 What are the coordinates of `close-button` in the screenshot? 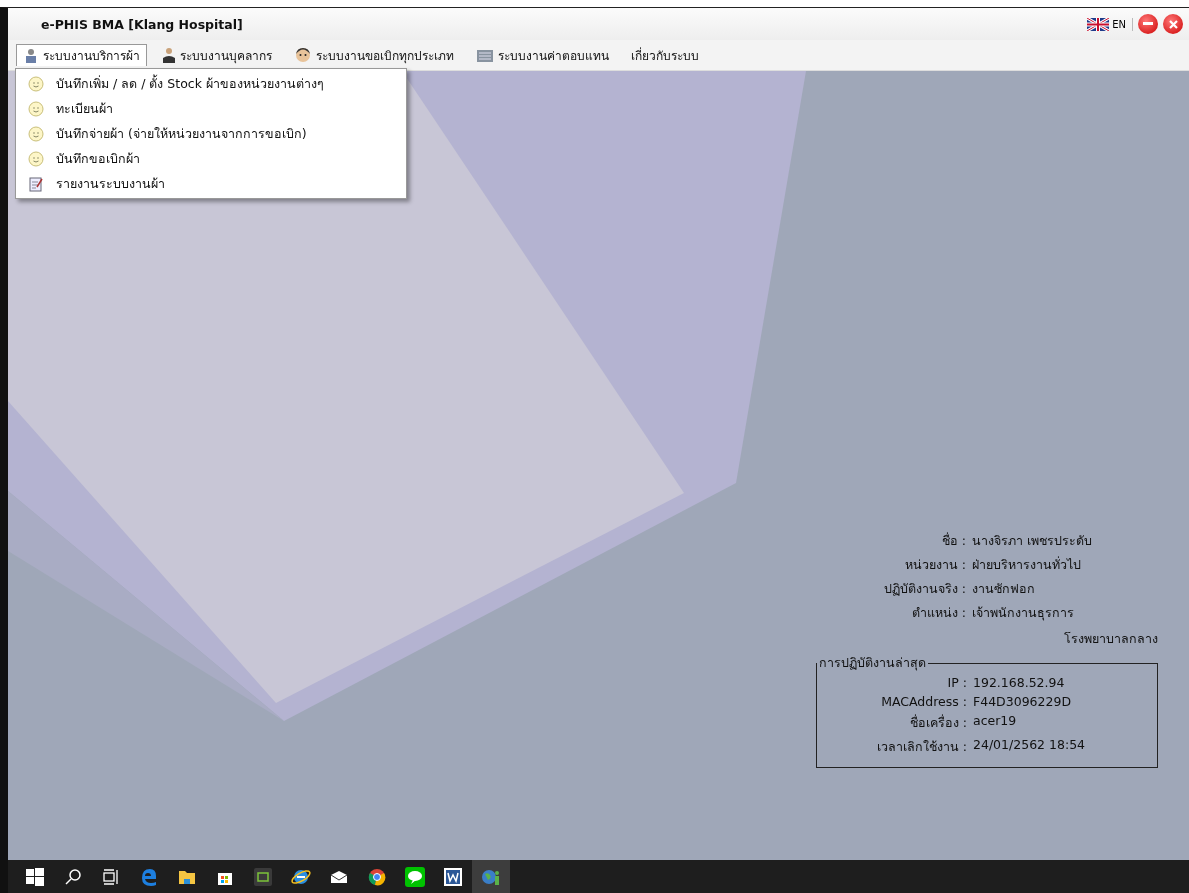 It's located at (1173, 24).